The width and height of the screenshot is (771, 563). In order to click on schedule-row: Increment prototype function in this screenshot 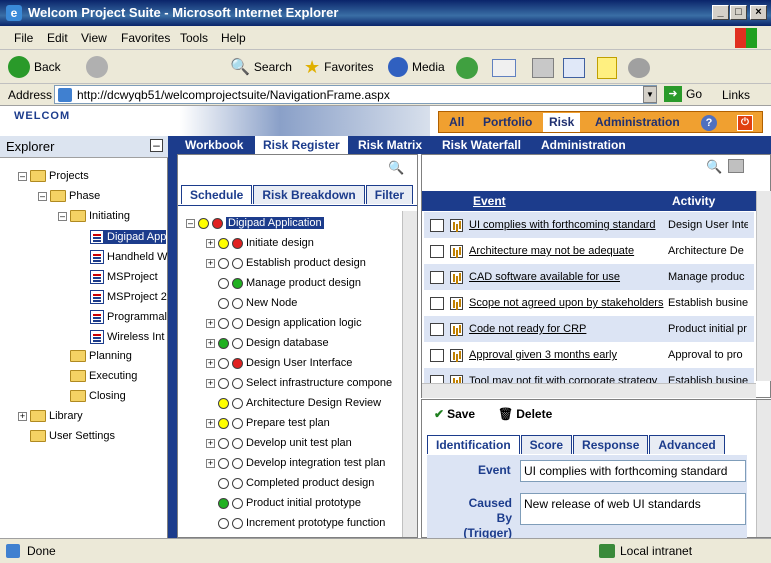, I will do `click(295, 523)`.